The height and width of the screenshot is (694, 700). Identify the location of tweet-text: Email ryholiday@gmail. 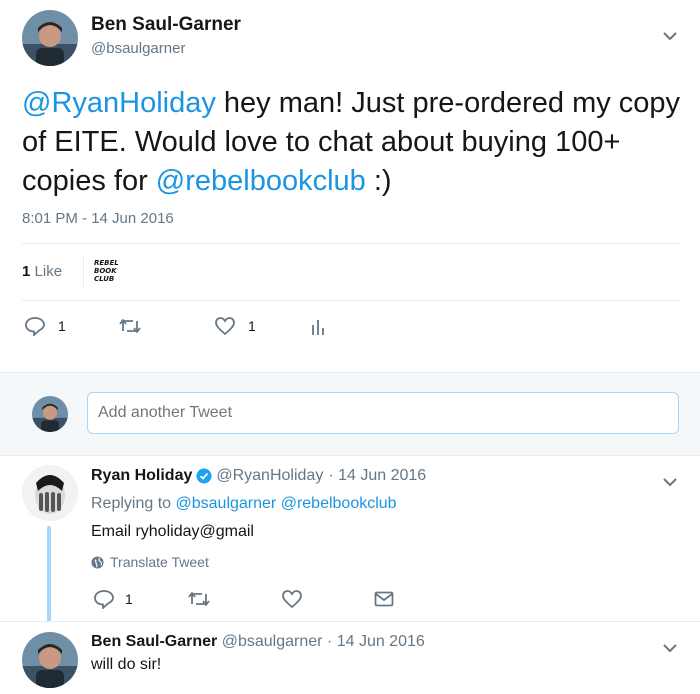
(172, 531).